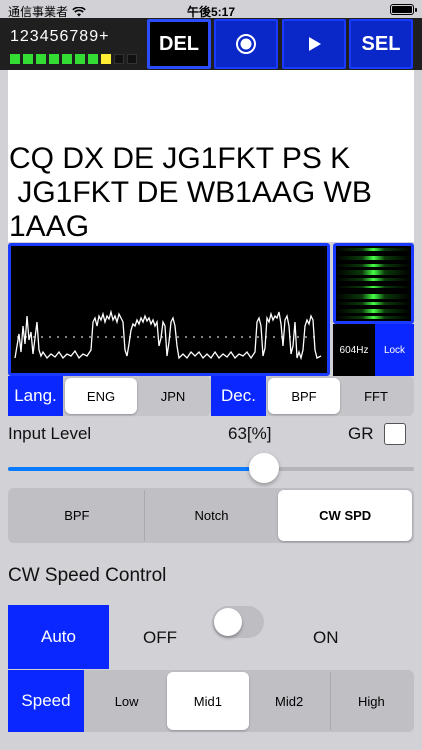 This screenshot has width=422, height=750. What do you see at coordinates (46, 701) in the screenshot?
I see `speed-label: Speed` at bounding box center [46, 701].